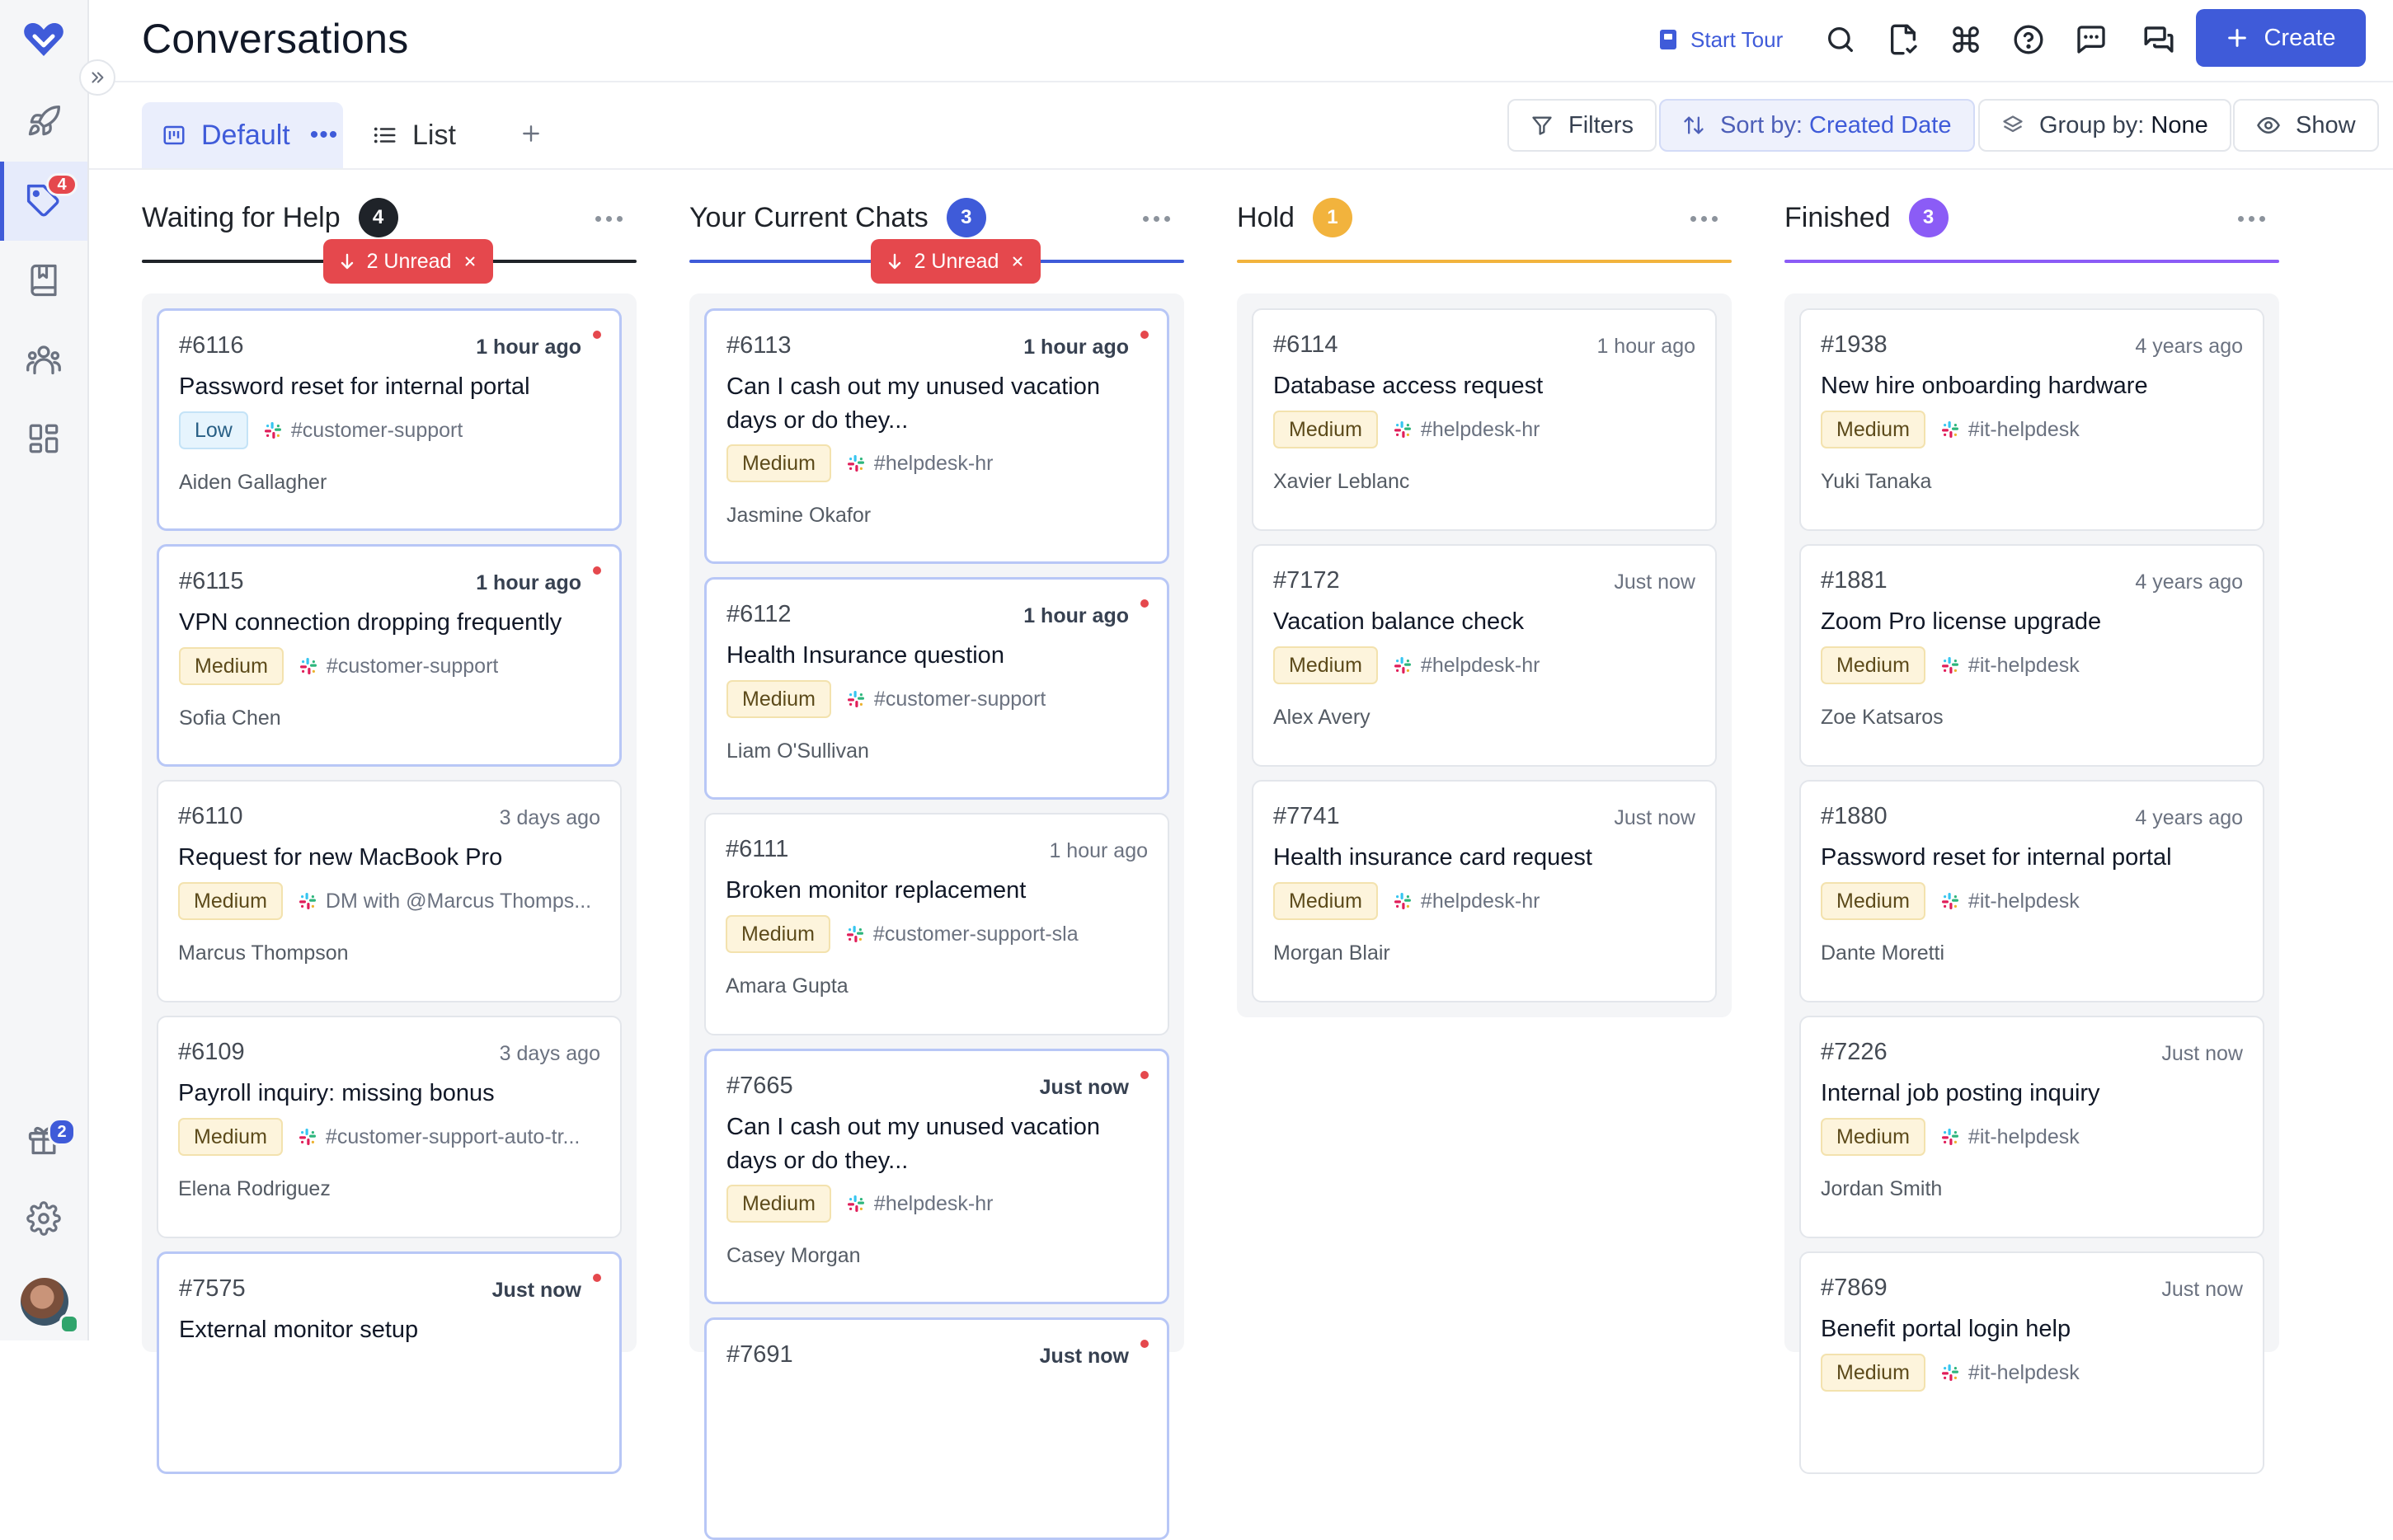 The image size is (2393, 1540). I want to click on column-title: Your Current Chats, so click(809, 217).